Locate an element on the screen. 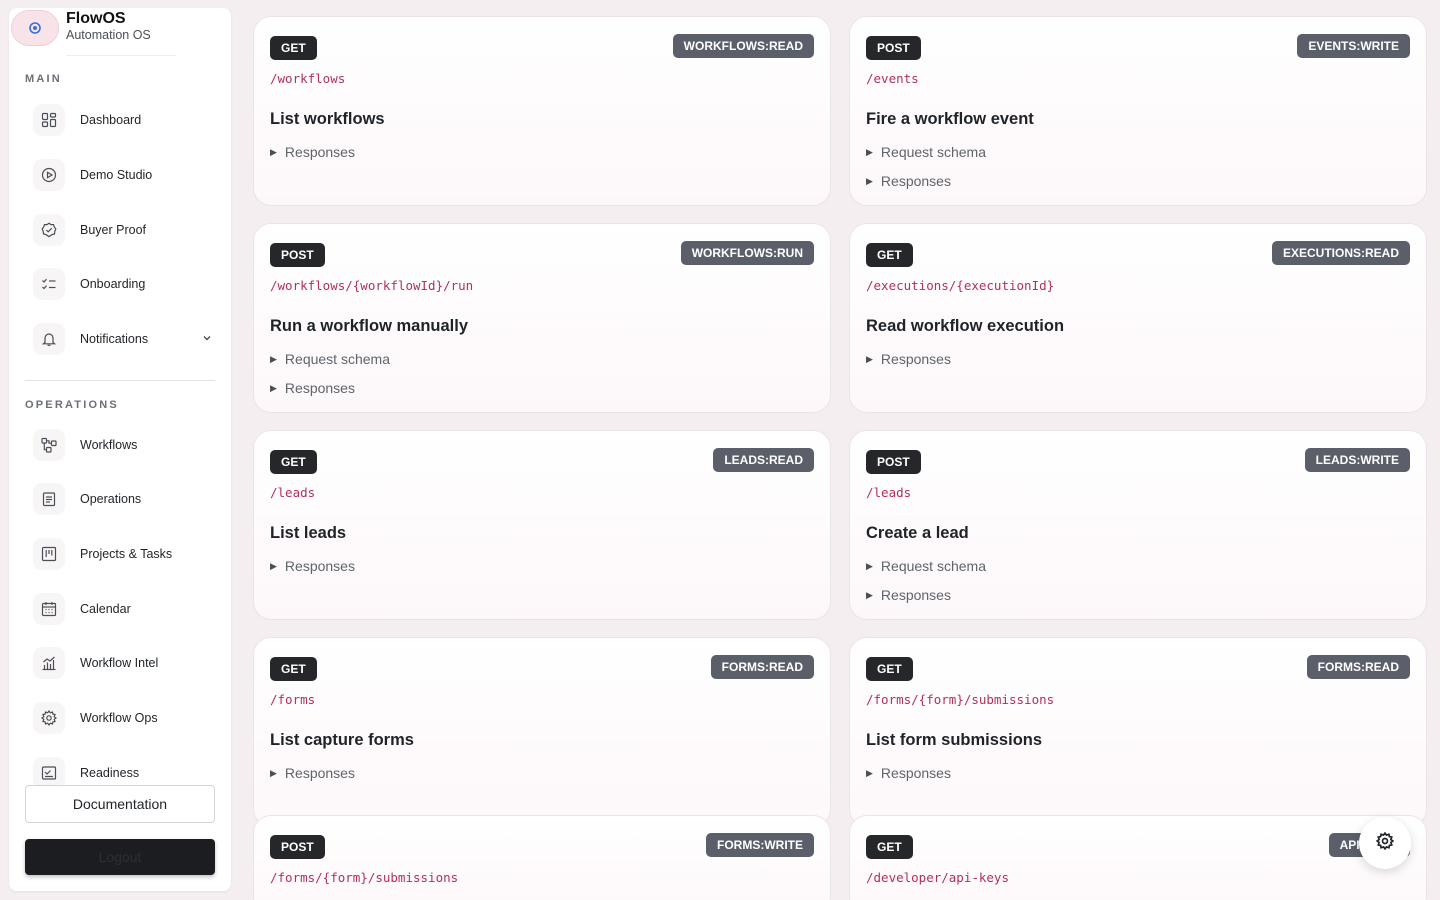  brand-name: FlowOS is located at coordinates (96, 18).